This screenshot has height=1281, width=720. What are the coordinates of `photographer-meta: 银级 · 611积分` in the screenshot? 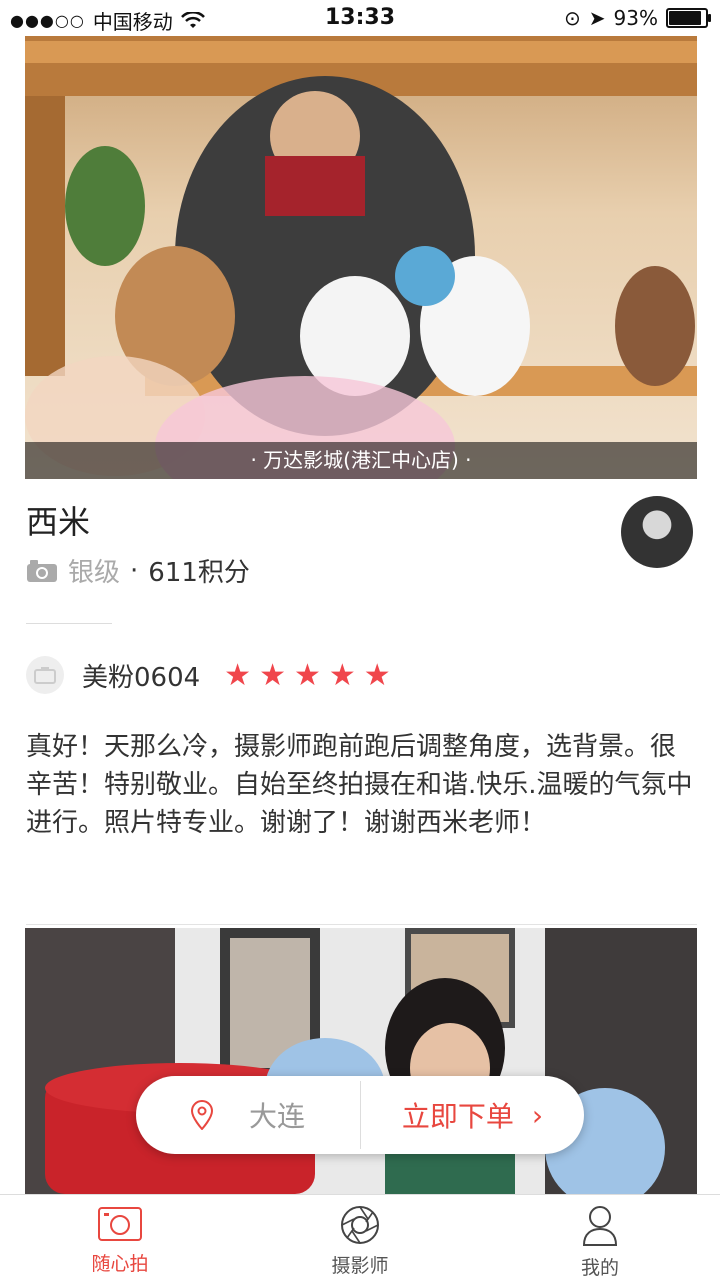 It's located at (138, 570).